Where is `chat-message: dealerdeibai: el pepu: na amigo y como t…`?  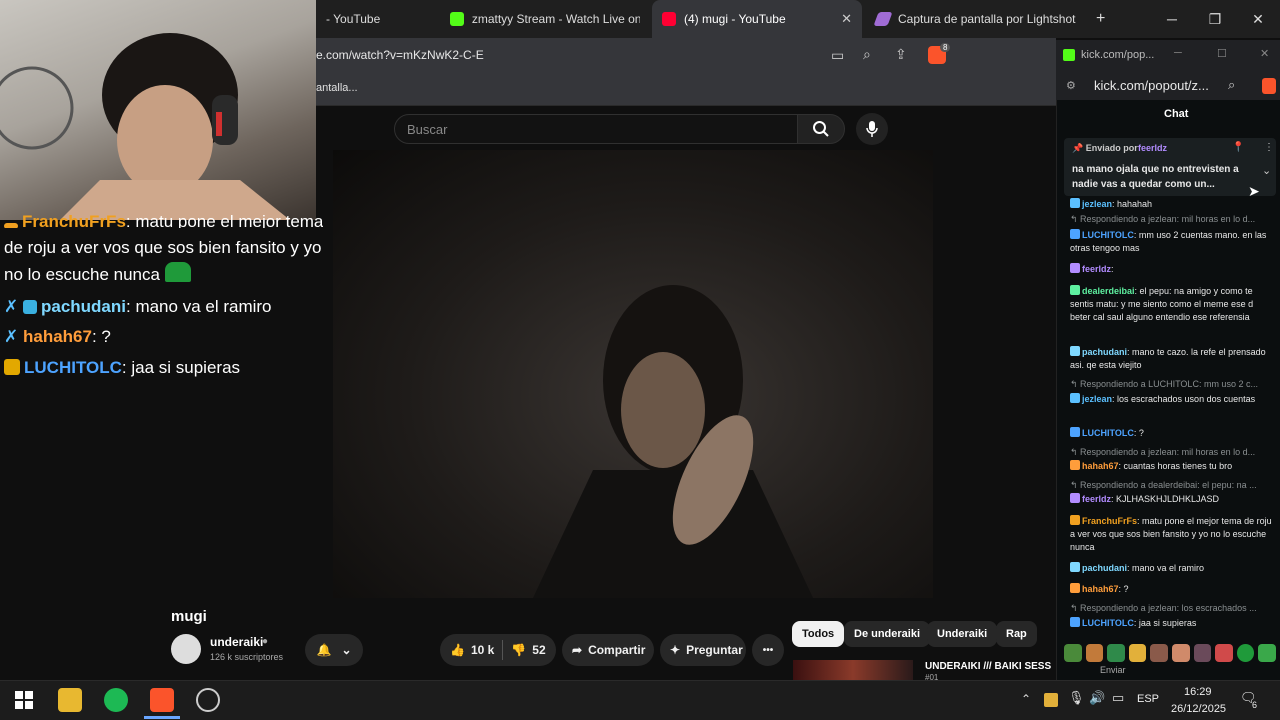
chat-message: dealerdeibai: el pepu: na amigo y como t… is located at coordinates (1172, 307).